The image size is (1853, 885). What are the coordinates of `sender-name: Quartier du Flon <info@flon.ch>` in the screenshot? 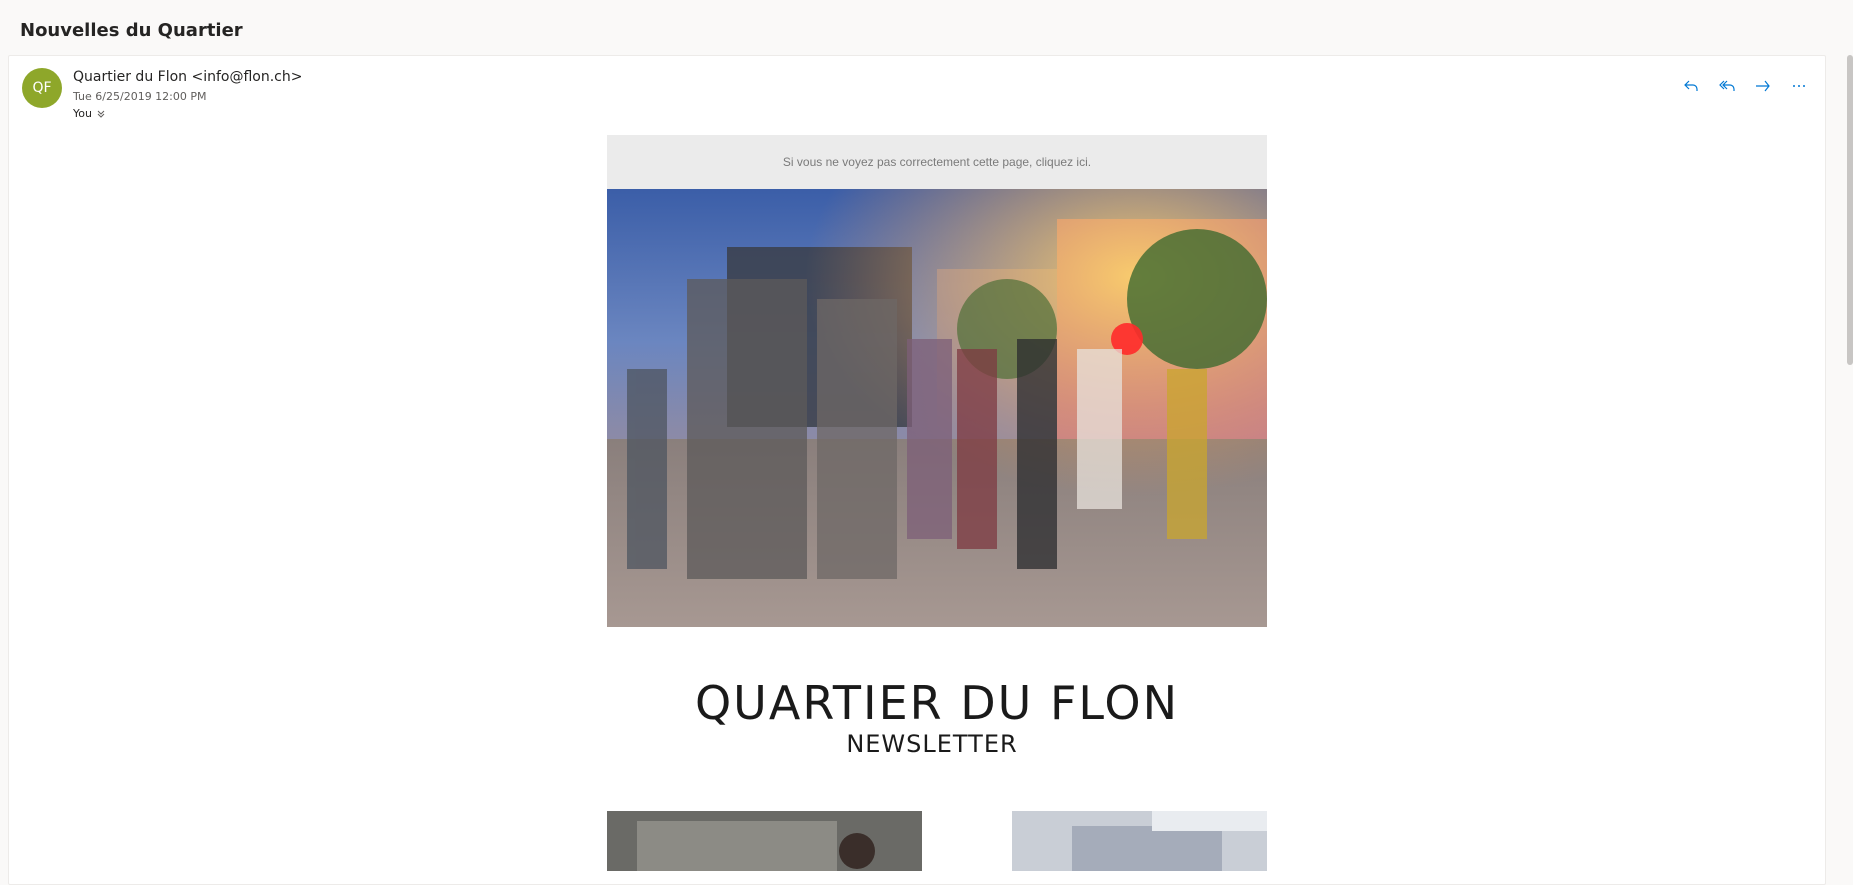 It's located at (187, 77).